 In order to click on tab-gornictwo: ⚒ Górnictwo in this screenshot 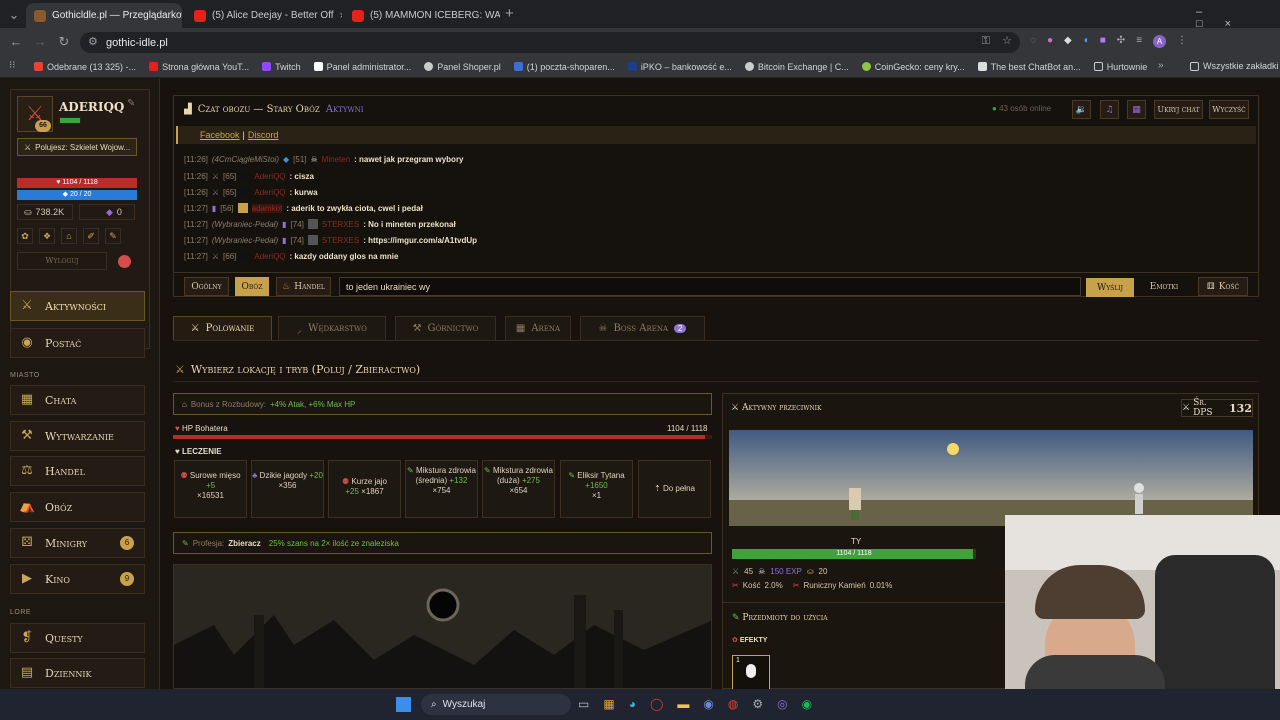, I will do `click(445, 328)`.